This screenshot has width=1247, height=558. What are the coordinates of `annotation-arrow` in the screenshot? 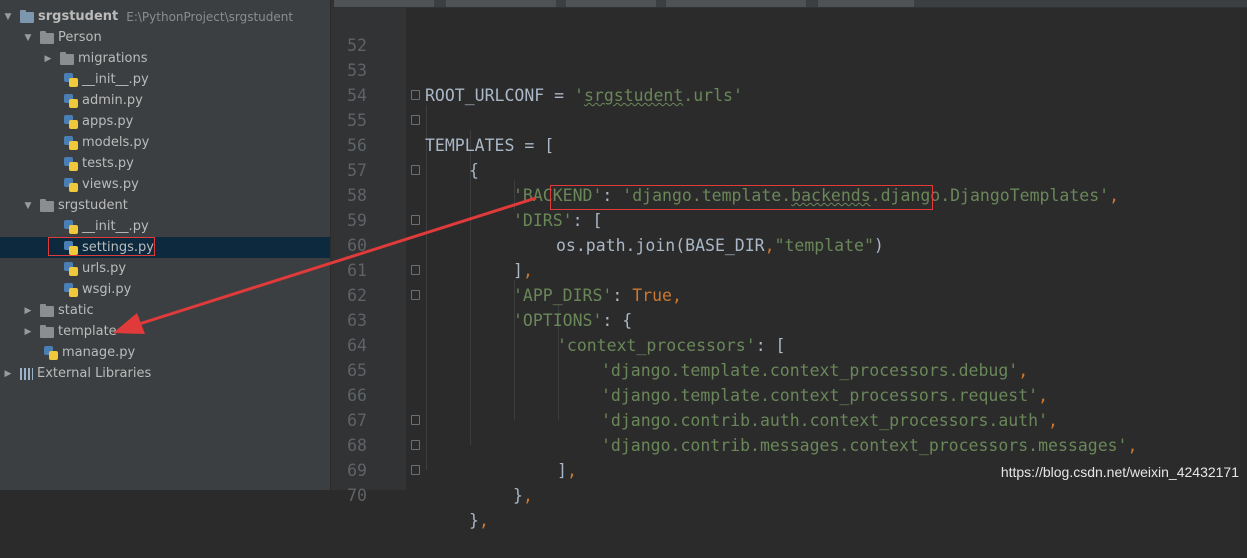 It's located at (325, 265).